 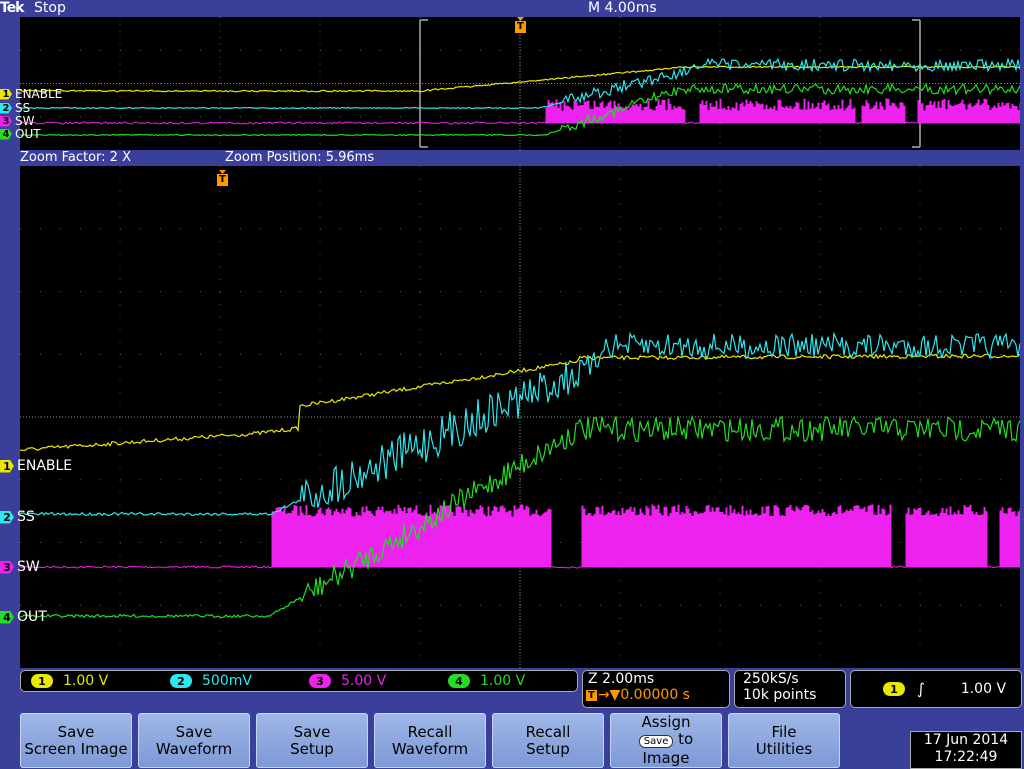 I want to click on sample-rate: 250kS/s, so click(x=771, y=679).